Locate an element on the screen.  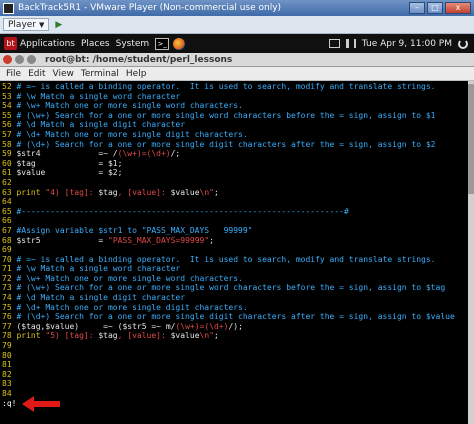
code-line: 83 is located at coordinates (235, 384).